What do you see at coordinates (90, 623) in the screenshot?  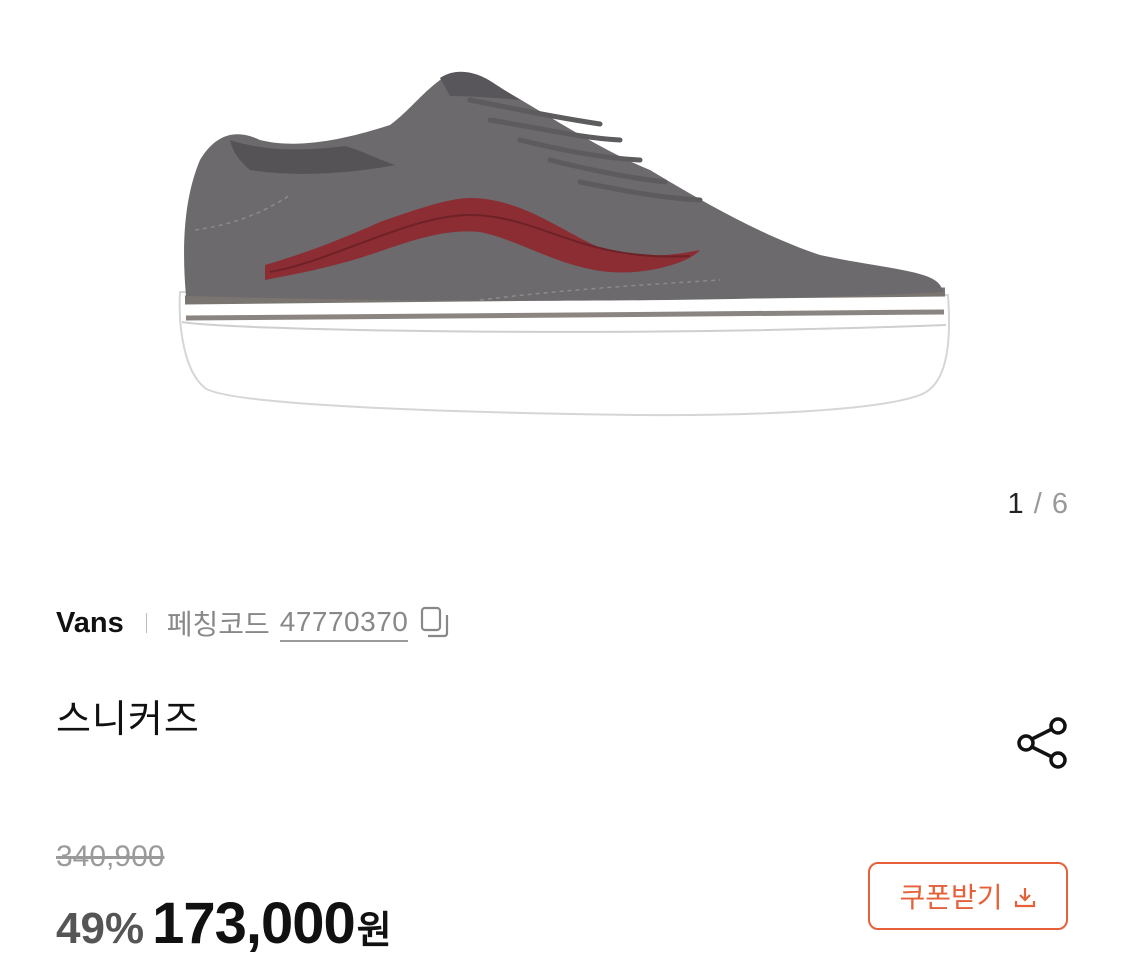 I see `brand-name: Vans` at bounding box center [90, 623].